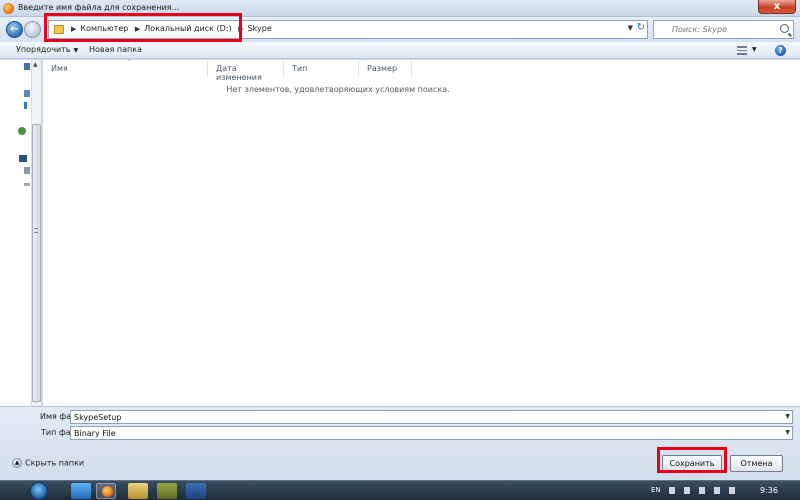 This screenshot has width=800, height=500. I want to click on hide-folders-button: ▲ Скрыть папки, so click(48, 463).